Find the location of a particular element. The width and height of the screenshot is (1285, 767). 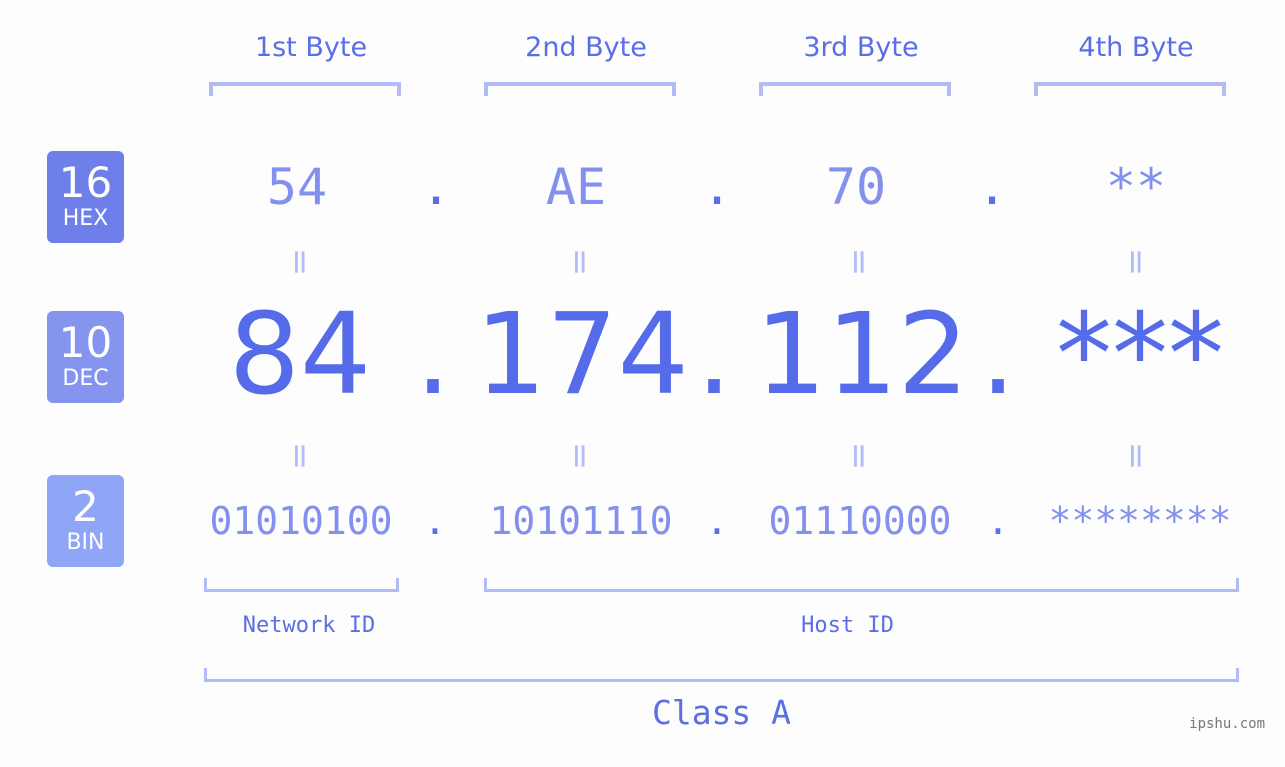

hex-base-number: 16 is located at coordinates (85, 182).